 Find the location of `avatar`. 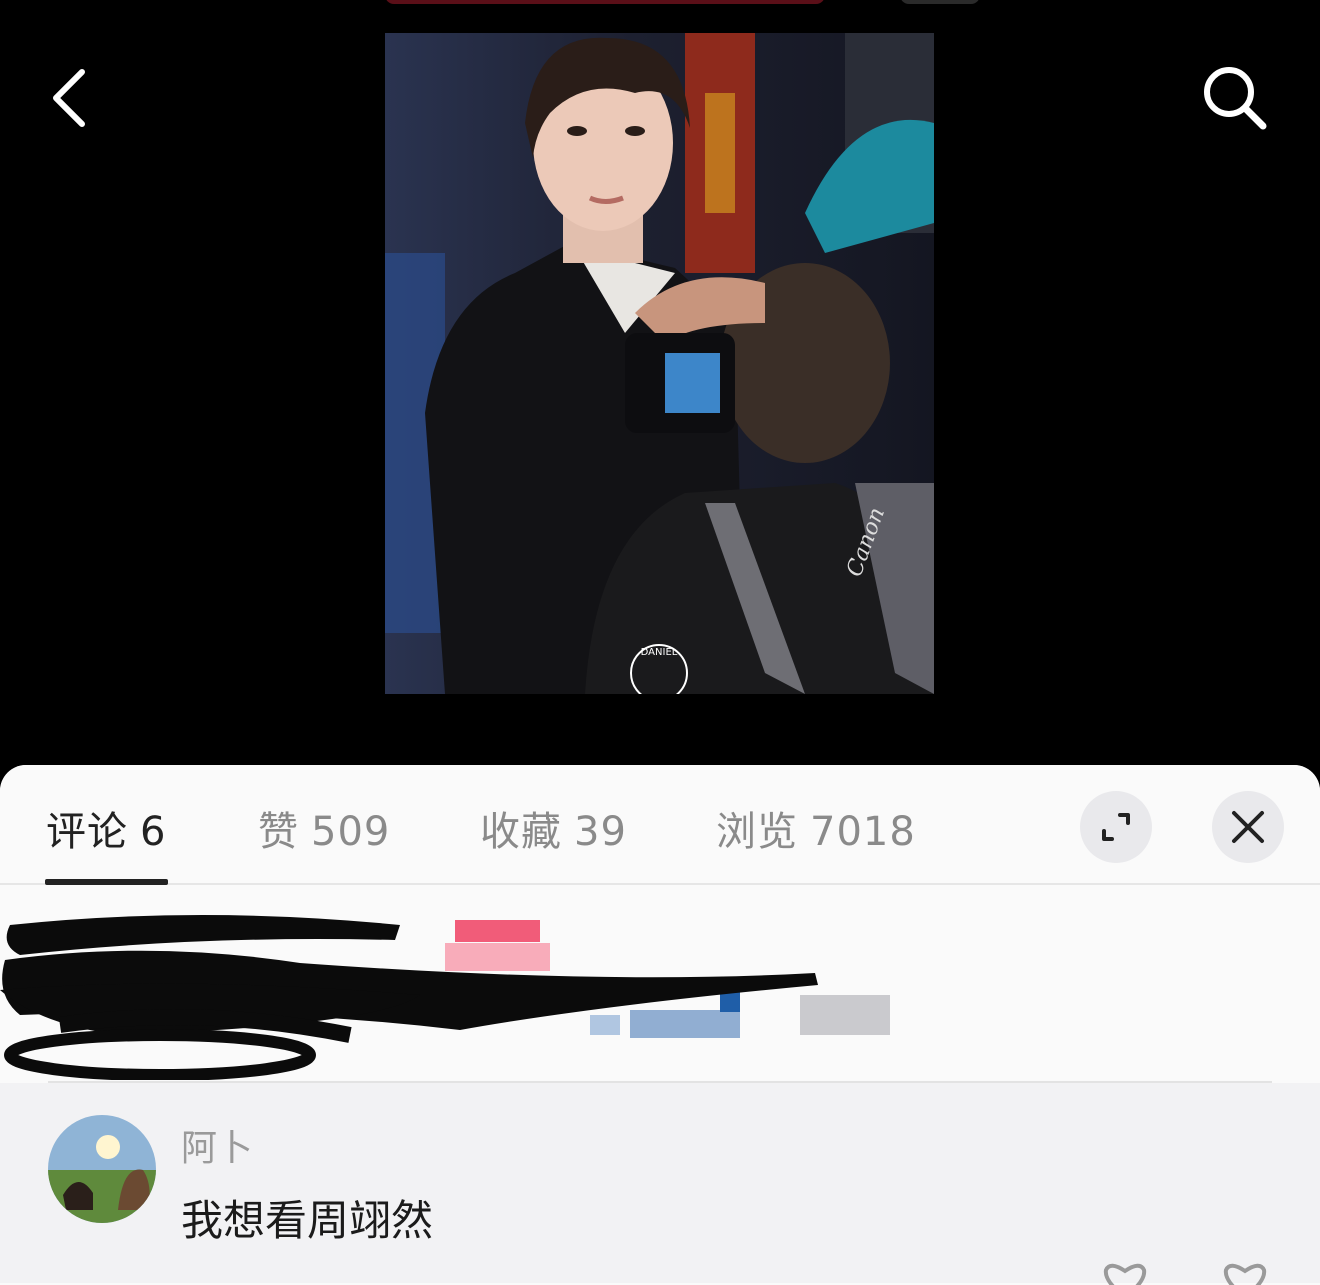

avatar is located at coordinates (102, 1169).